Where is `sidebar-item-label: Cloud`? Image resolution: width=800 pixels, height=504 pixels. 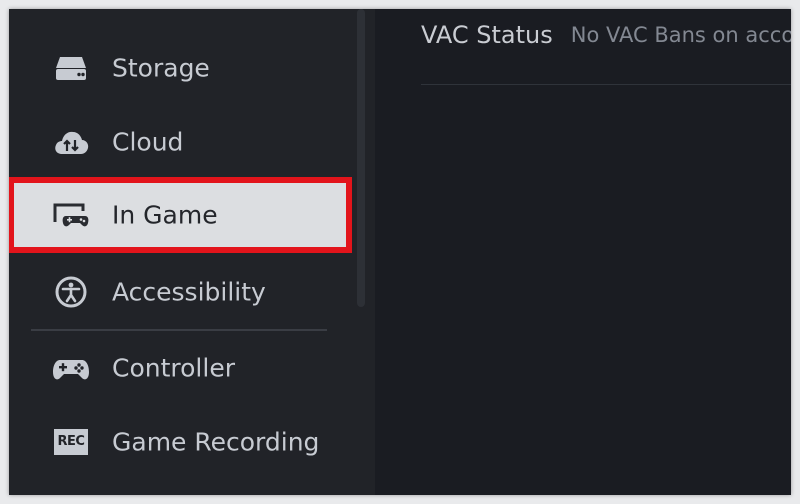 sidebar-item-label: Cloud is located at coordinates (148, 142).